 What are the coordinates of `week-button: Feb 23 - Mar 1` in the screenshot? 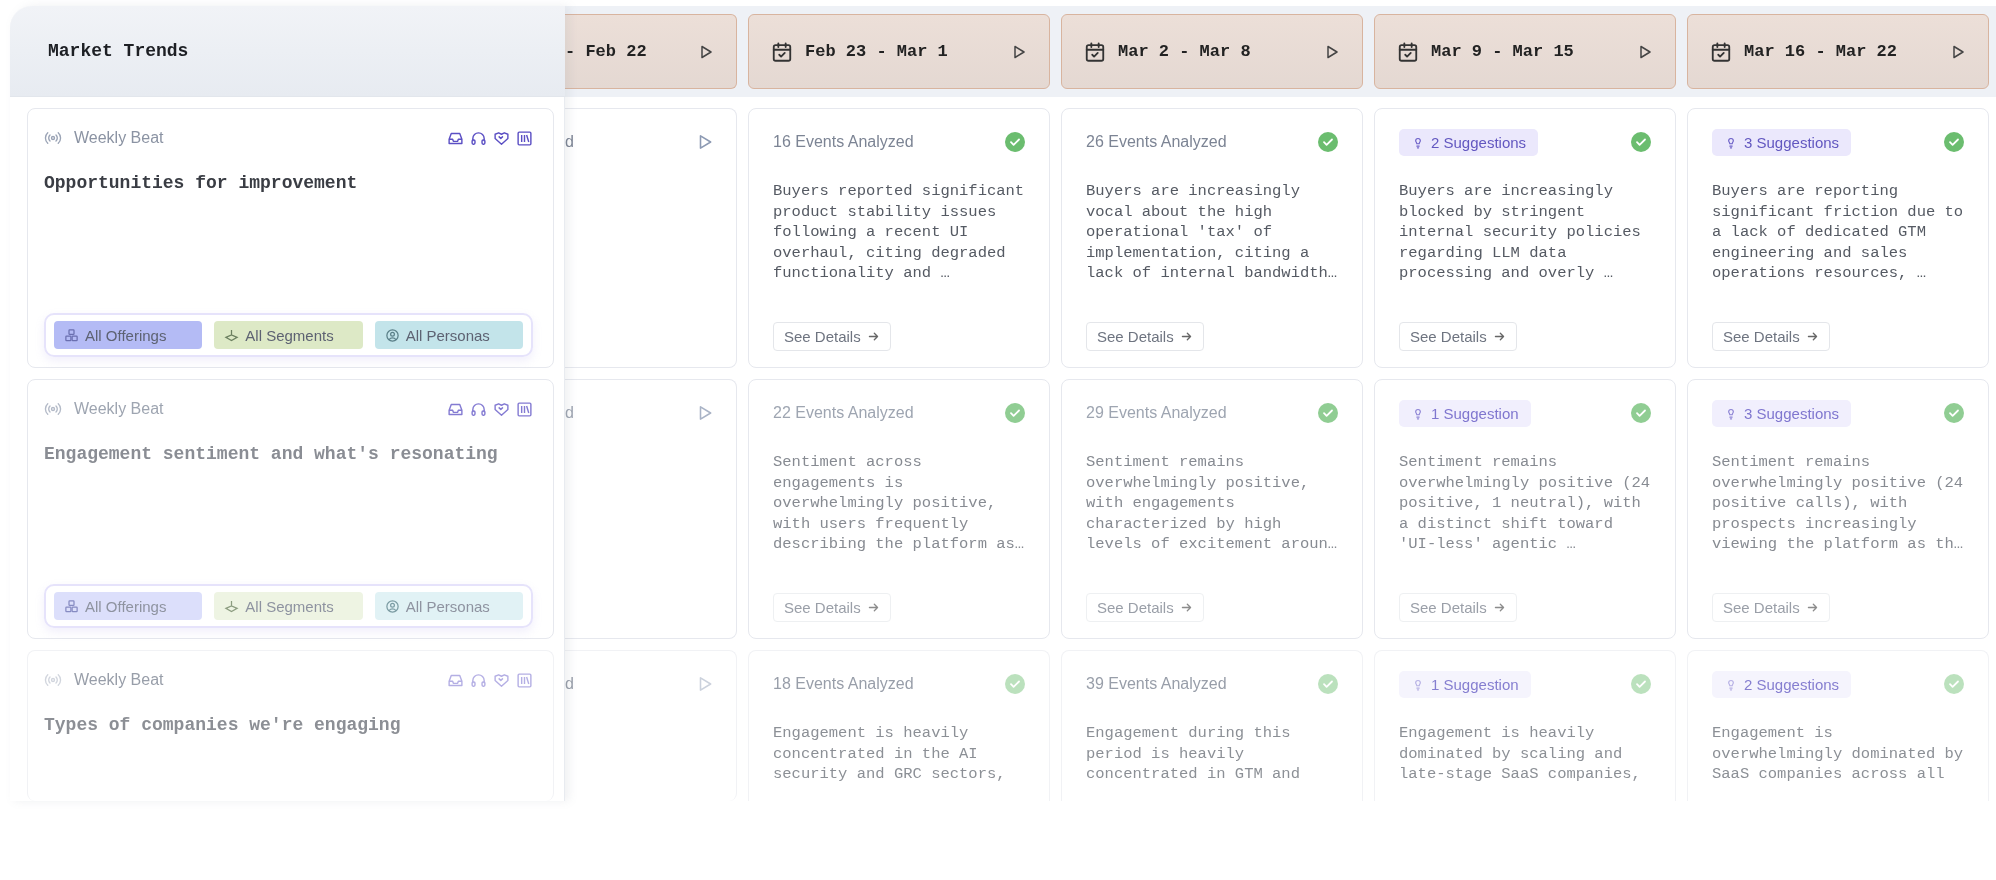 It's located at (899, 51).